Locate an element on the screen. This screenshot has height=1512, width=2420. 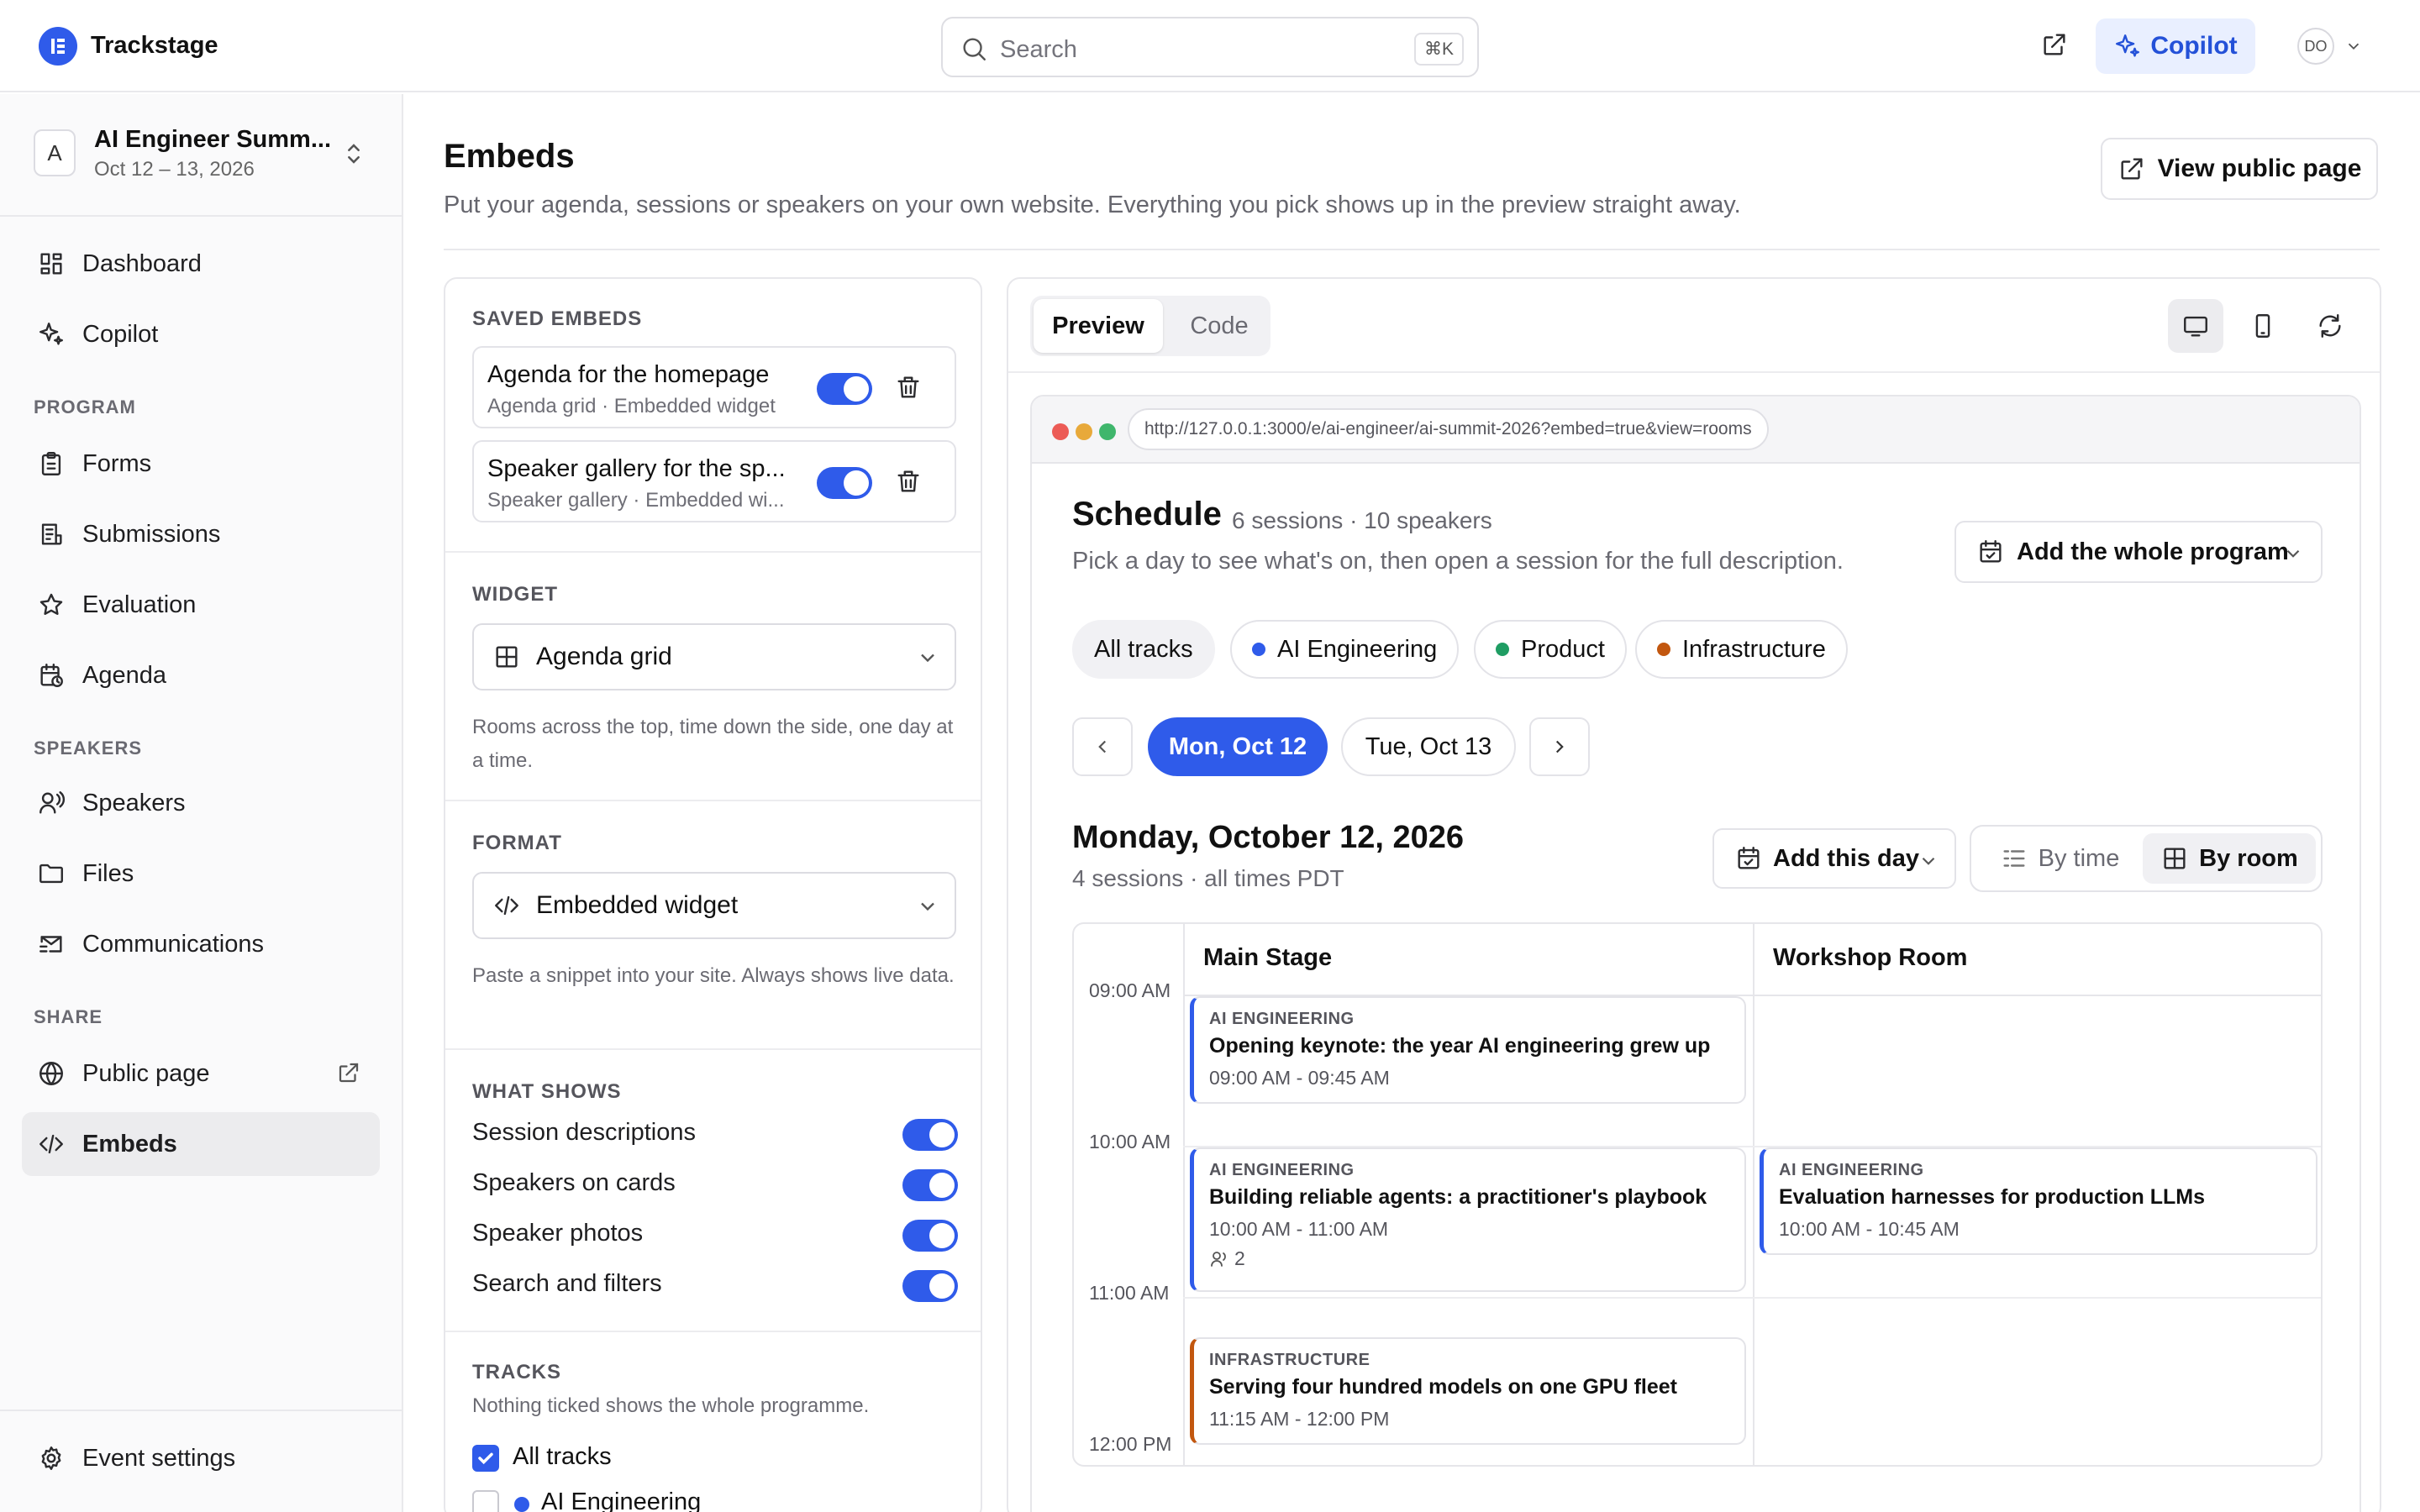
time-label: 09:00 AM is located at coordinates (1130, 990).